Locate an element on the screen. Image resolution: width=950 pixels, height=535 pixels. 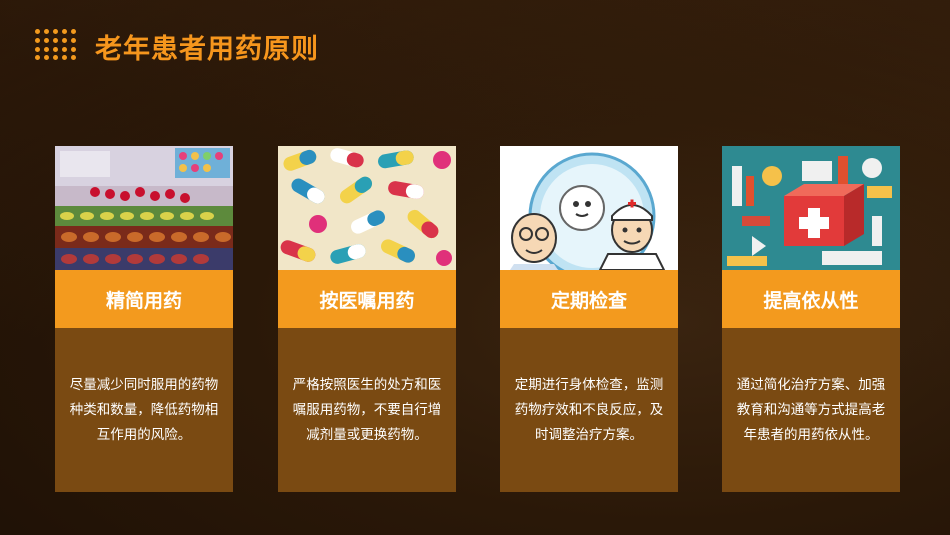
card-description: 严格按照医生的处方和医嘱服用药物，不要自行增减剂量或更换药物。 is located at coordinates (367, 410).